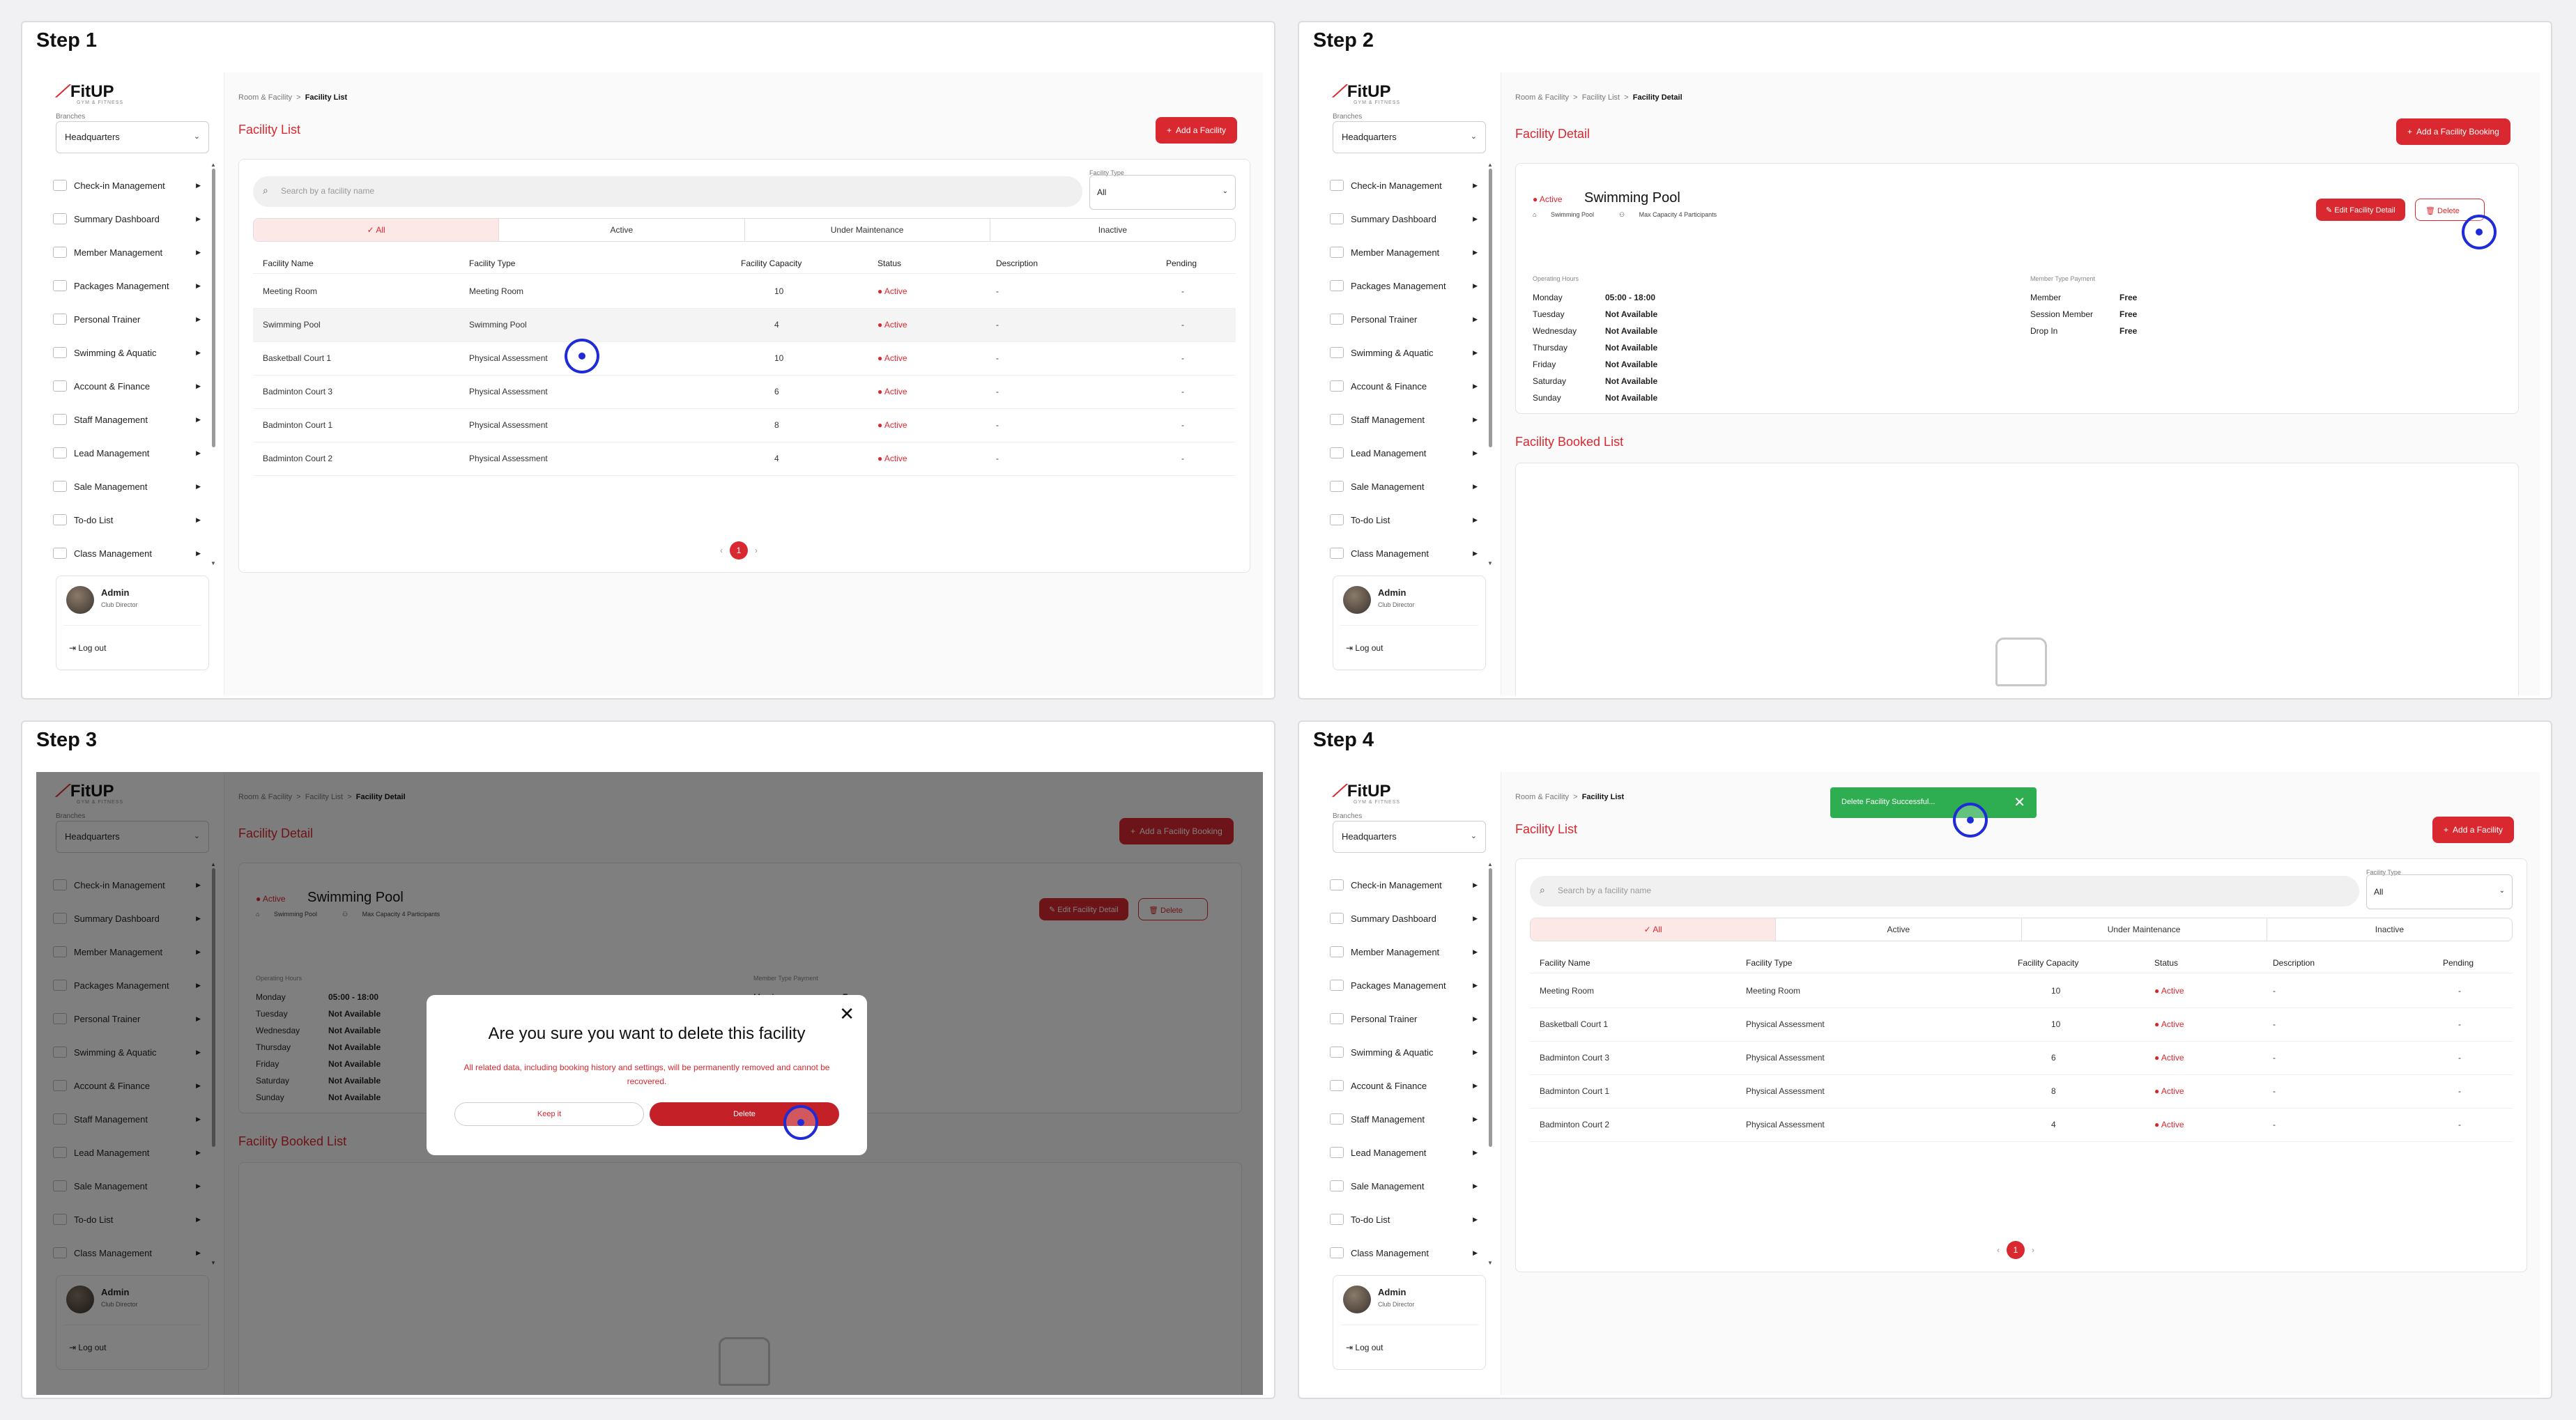 Image resolution: width=2576 pixels, height=1420 pixels. Describe the element at coordinates (1181, 263) in the screenshot. I see `column-header: Pending` at that location.